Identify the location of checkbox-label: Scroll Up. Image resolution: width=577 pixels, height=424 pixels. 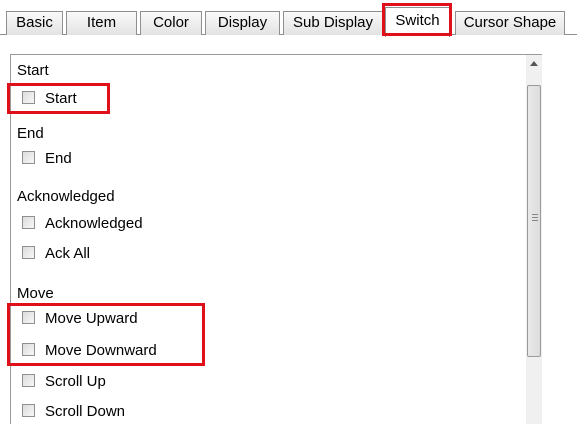
(75, 381).